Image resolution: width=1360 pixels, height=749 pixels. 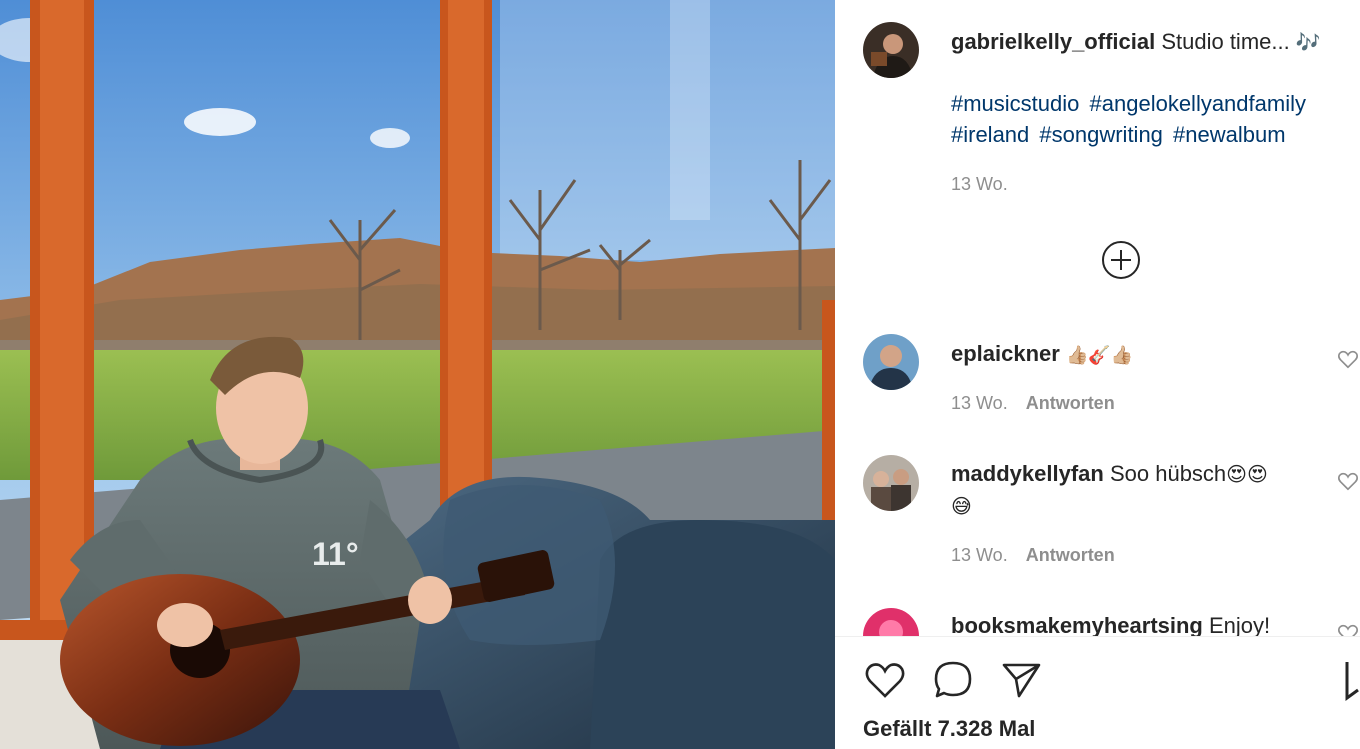 I want to click on author-avatar, so click(x=891, y=50).